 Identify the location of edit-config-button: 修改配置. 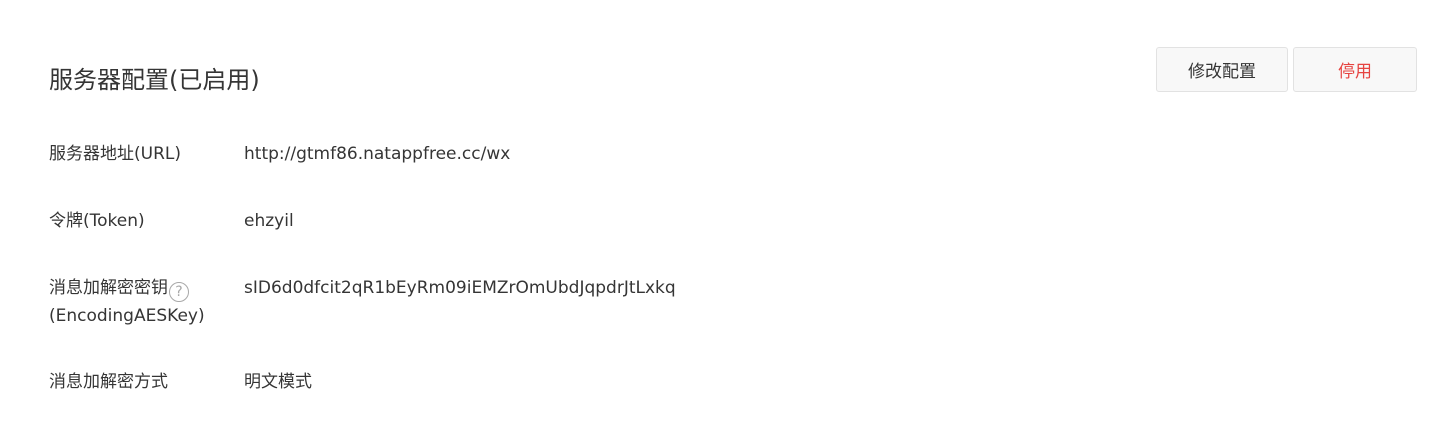
(1222, 69).